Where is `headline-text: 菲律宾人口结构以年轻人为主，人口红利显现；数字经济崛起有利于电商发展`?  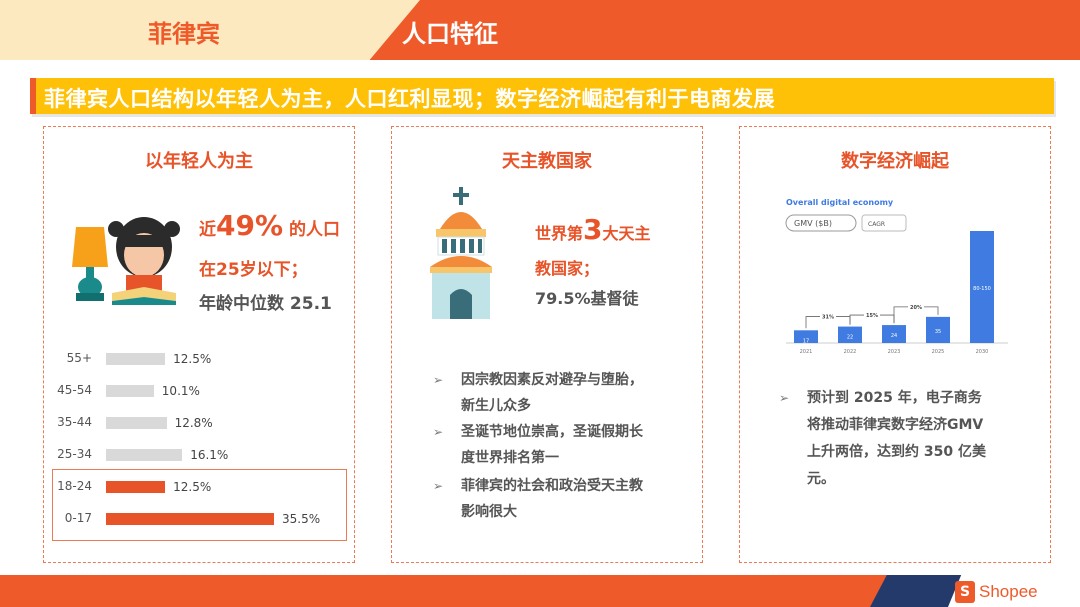
headline-text: 菲律宾人口结构以年轻人为主，人口红利显现；数字经济崛起有利于电商发展 is located at coordinates (409, 99).